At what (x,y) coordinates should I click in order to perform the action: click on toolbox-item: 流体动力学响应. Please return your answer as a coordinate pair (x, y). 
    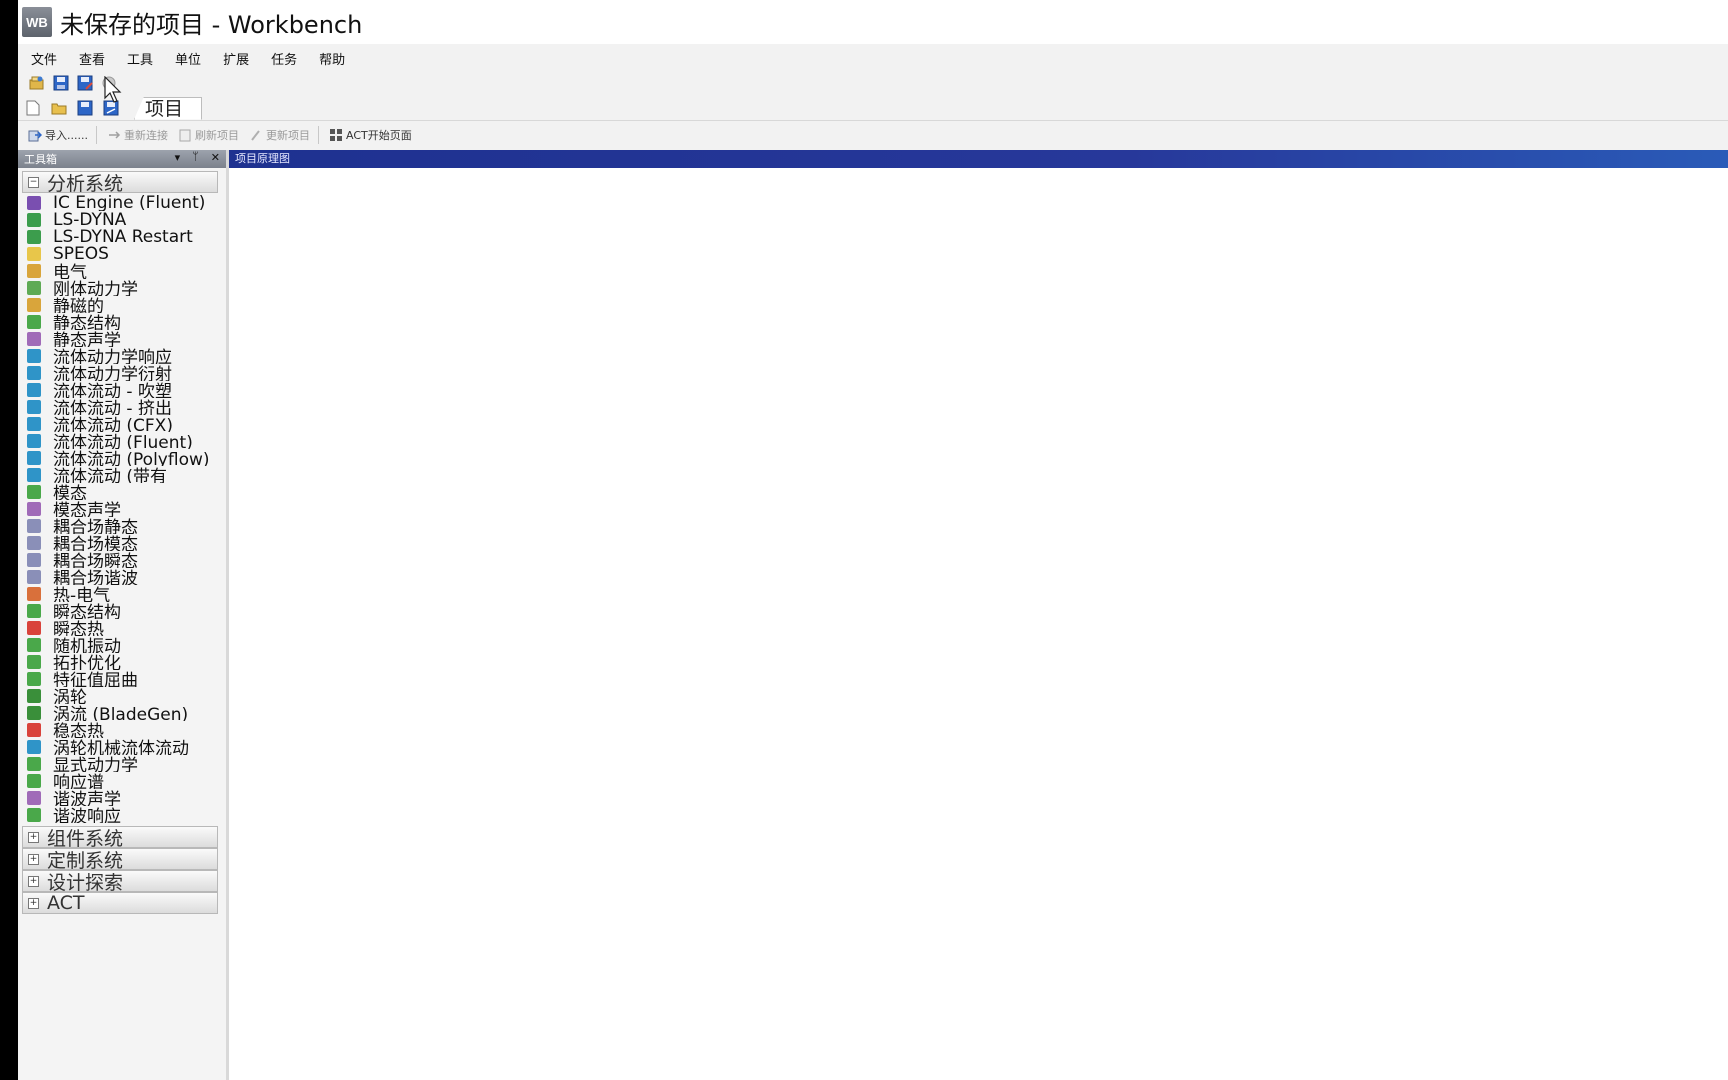
    Looking at the image, I should click on (122, 355).